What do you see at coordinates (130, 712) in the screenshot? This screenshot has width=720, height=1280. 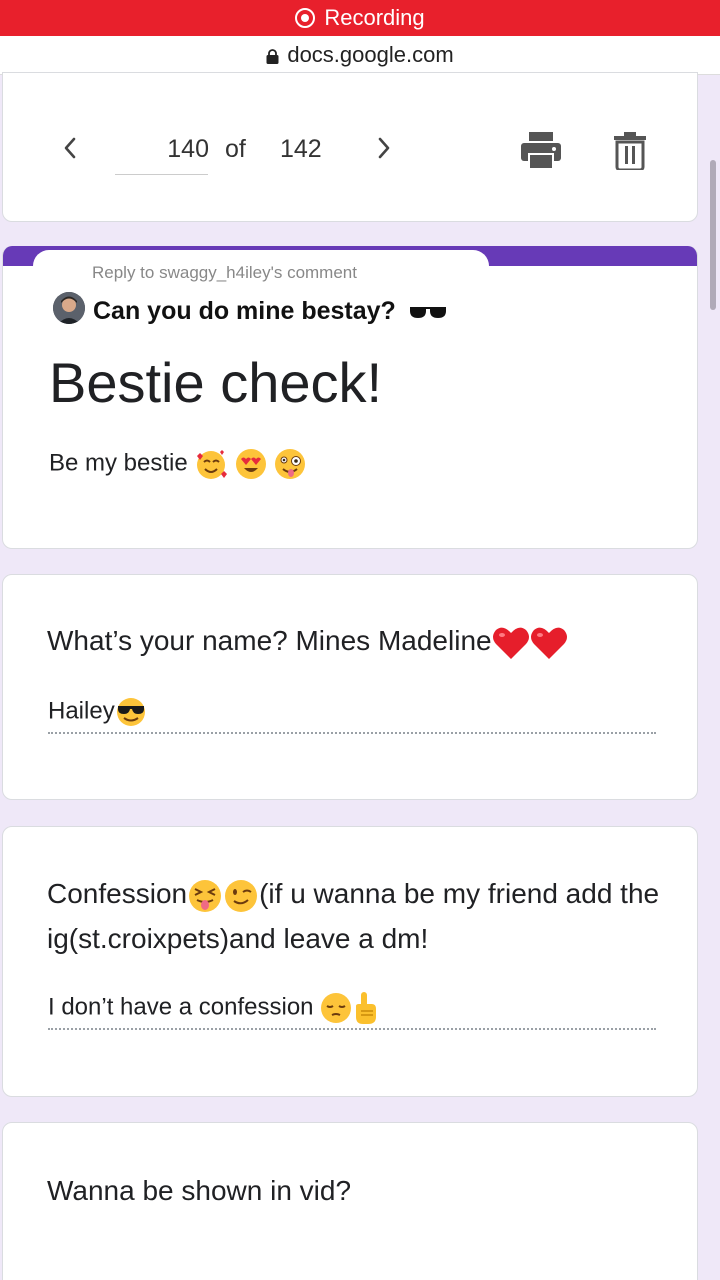 I see `cool-face-icon` at bounding box center [130, 712].